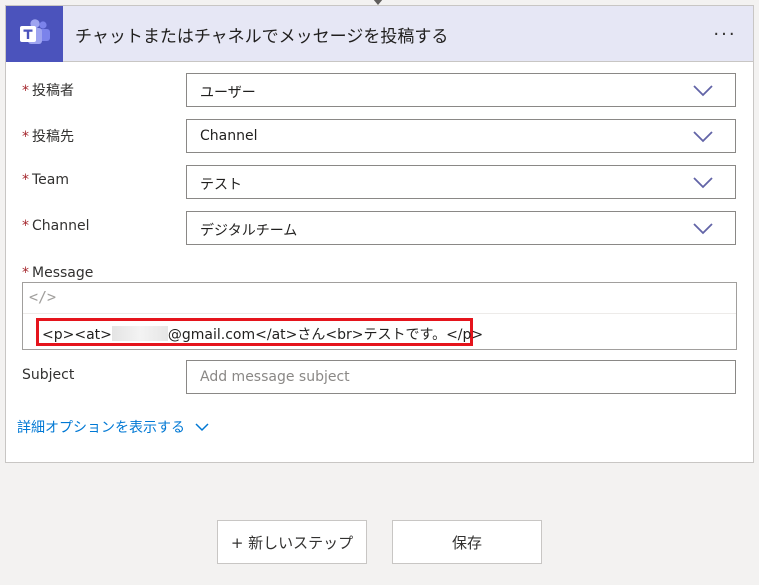  I want to click on field-label-poster: * 投稿者, so click(48, 91).